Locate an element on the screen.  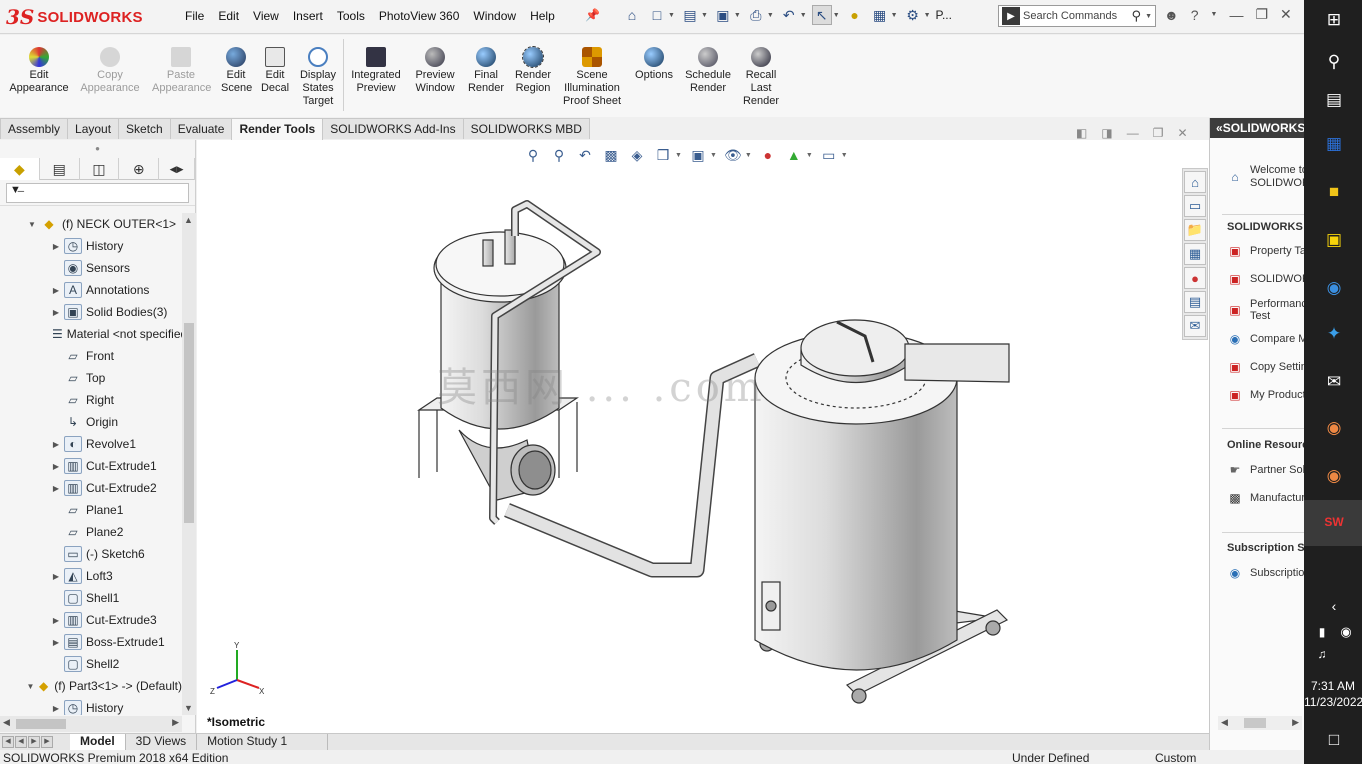
tree-item: ◉ Sensors is located at coordinates (91, 268).